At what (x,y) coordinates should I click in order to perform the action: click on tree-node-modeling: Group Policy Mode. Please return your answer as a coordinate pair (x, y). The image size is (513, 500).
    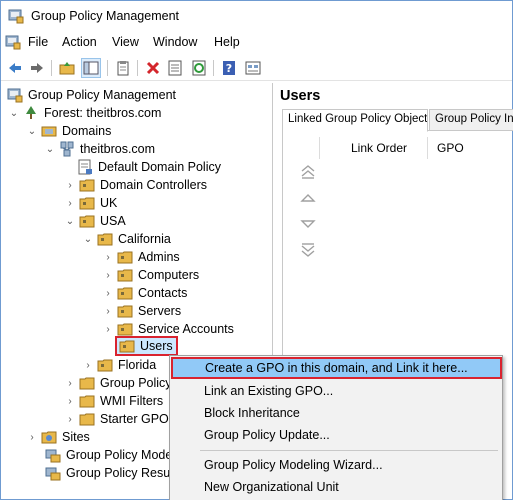
    Looking at the image, I should click on (109, 455).